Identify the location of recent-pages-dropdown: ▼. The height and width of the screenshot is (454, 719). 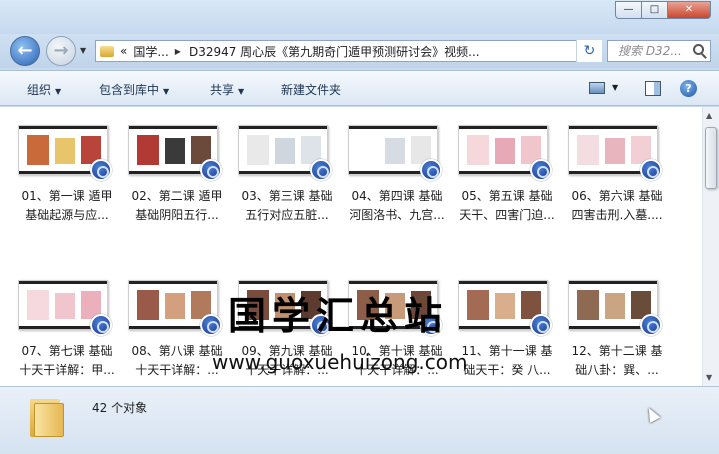
(83, 50).